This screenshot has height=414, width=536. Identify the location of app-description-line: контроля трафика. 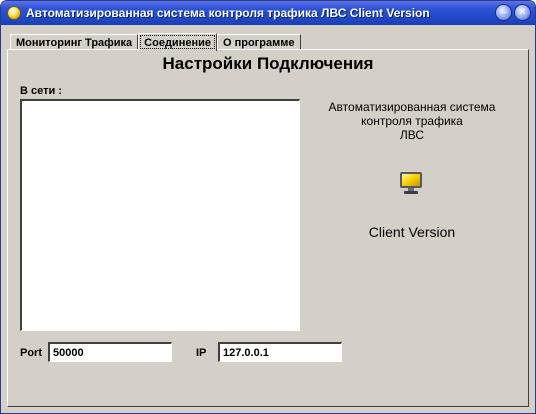
(412, 121).